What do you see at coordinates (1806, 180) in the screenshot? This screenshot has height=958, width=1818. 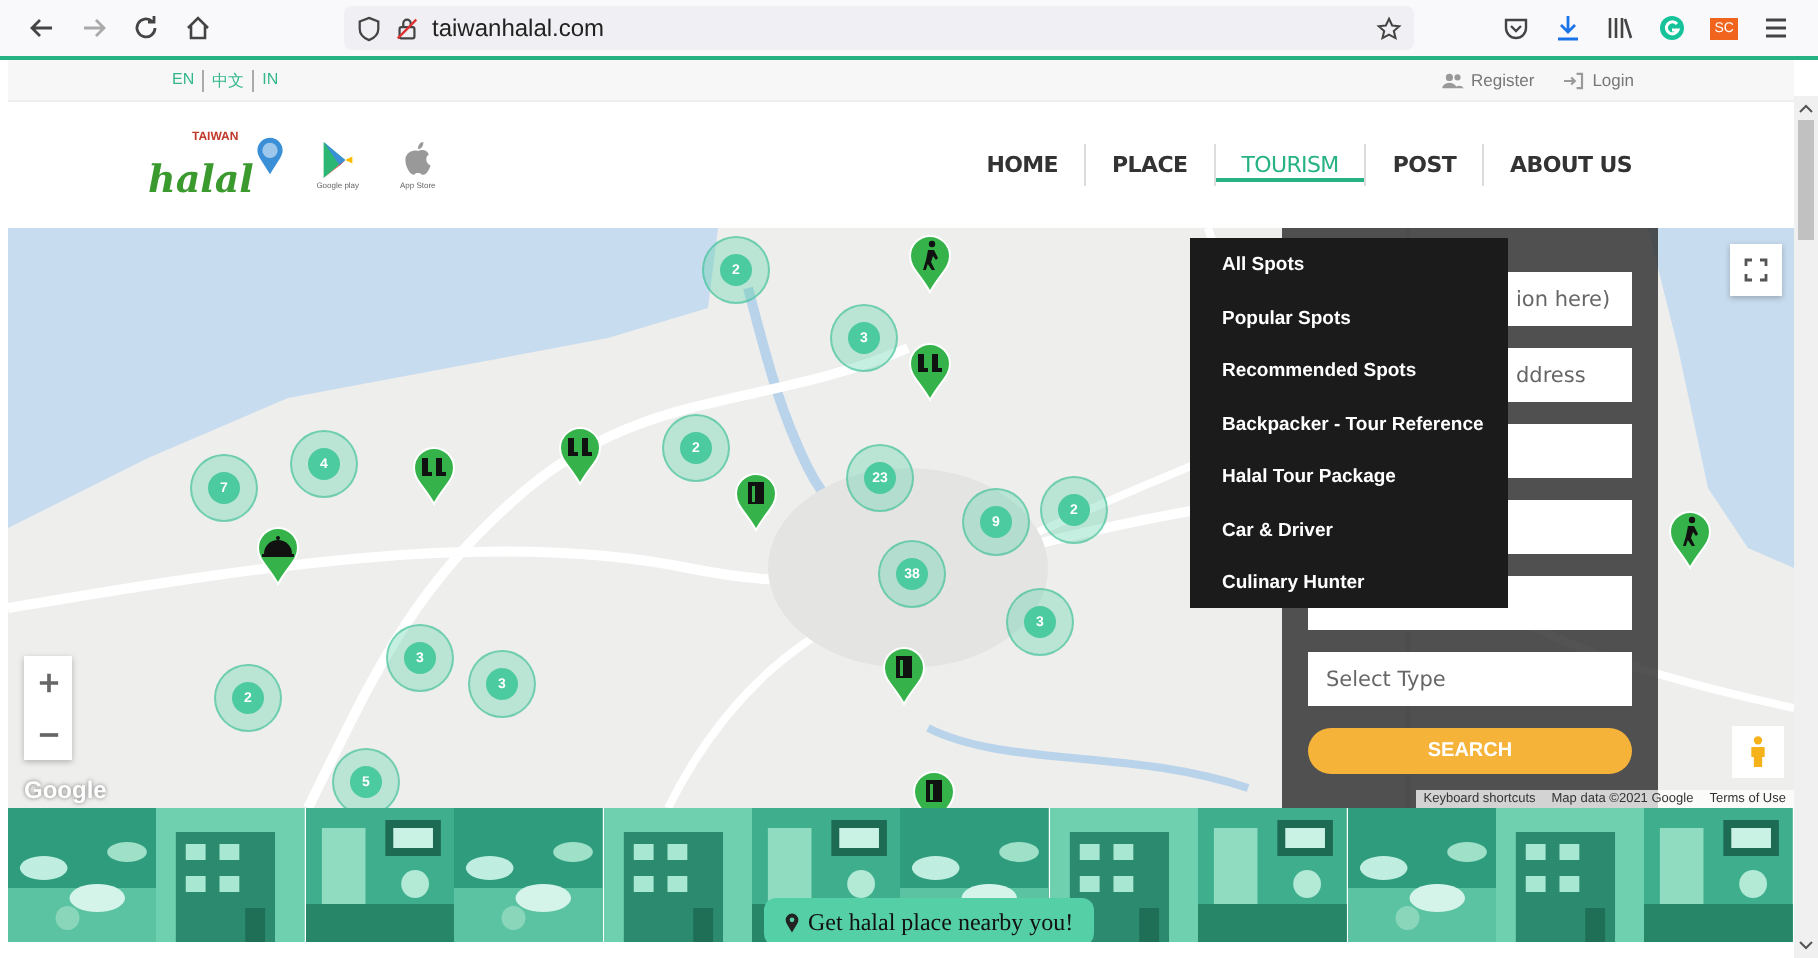 I see `scroll-thumb` at bounding box center [1806, 180].